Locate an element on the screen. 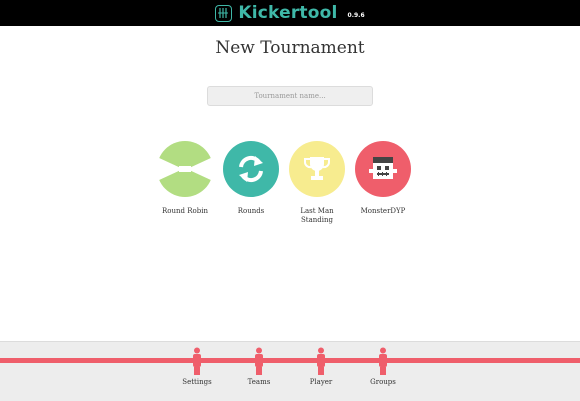 The image size is (580, 401). nav-label: Settings is located at coordinates (197, 382).